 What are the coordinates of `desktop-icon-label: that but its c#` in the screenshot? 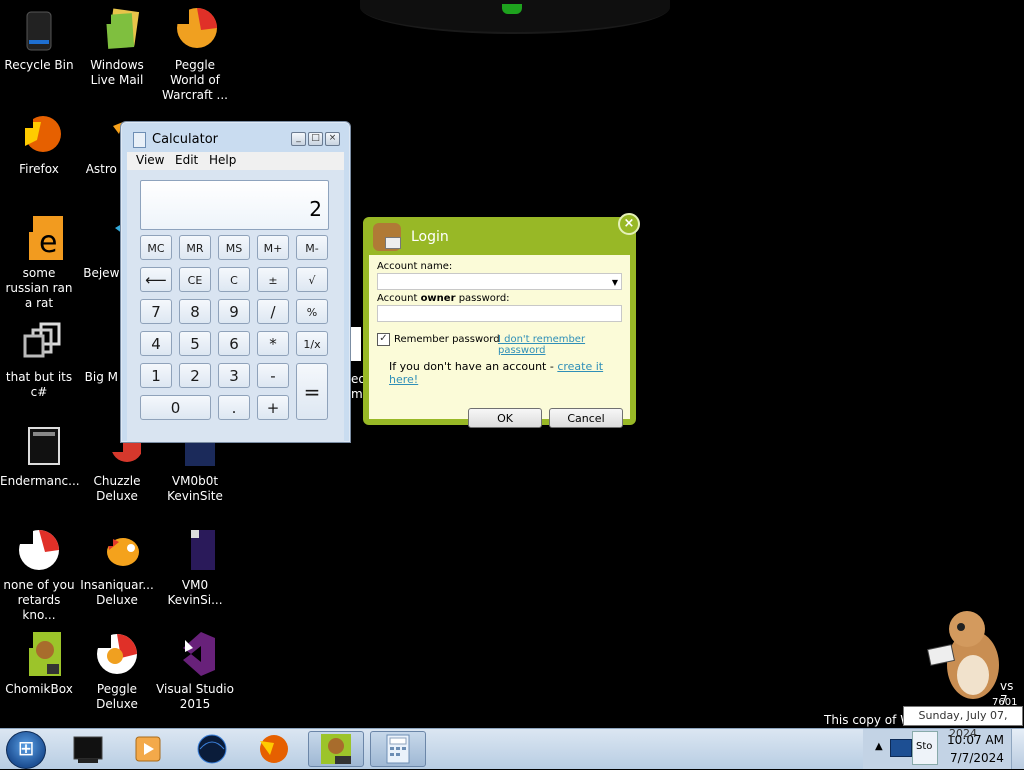 It's located at (39, 384).